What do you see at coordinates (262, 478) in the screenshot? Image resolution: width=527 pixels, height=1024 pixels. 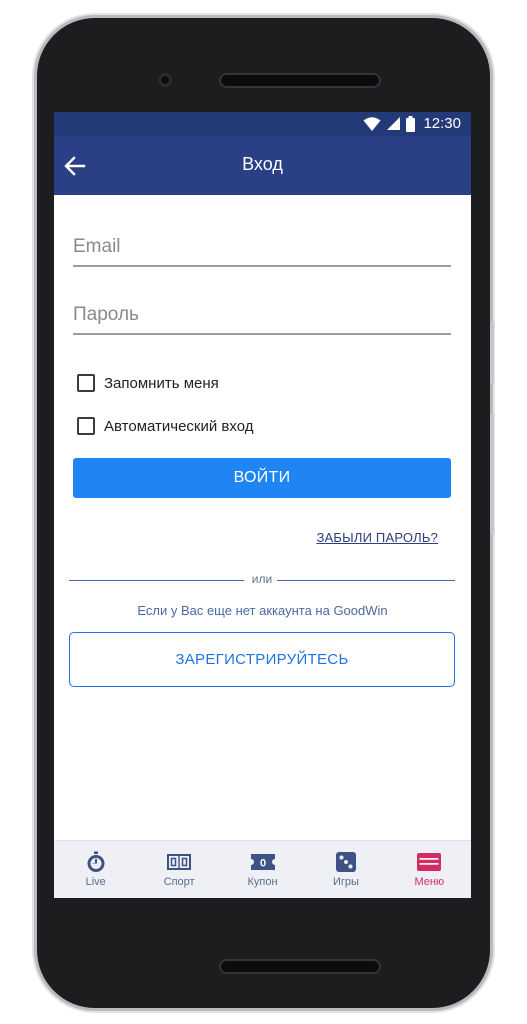 I see `login-button: ВОЙТИ` at bounding box center [262, 478].